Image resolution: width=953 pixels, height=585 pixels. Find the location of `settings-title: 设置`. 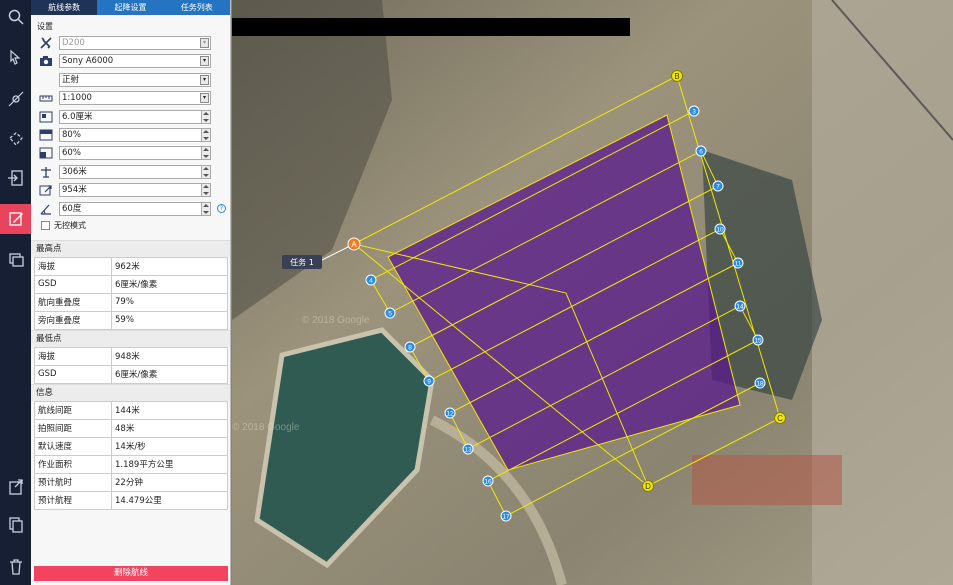

settings-title: 设置 is located at coordinates (45, 26).